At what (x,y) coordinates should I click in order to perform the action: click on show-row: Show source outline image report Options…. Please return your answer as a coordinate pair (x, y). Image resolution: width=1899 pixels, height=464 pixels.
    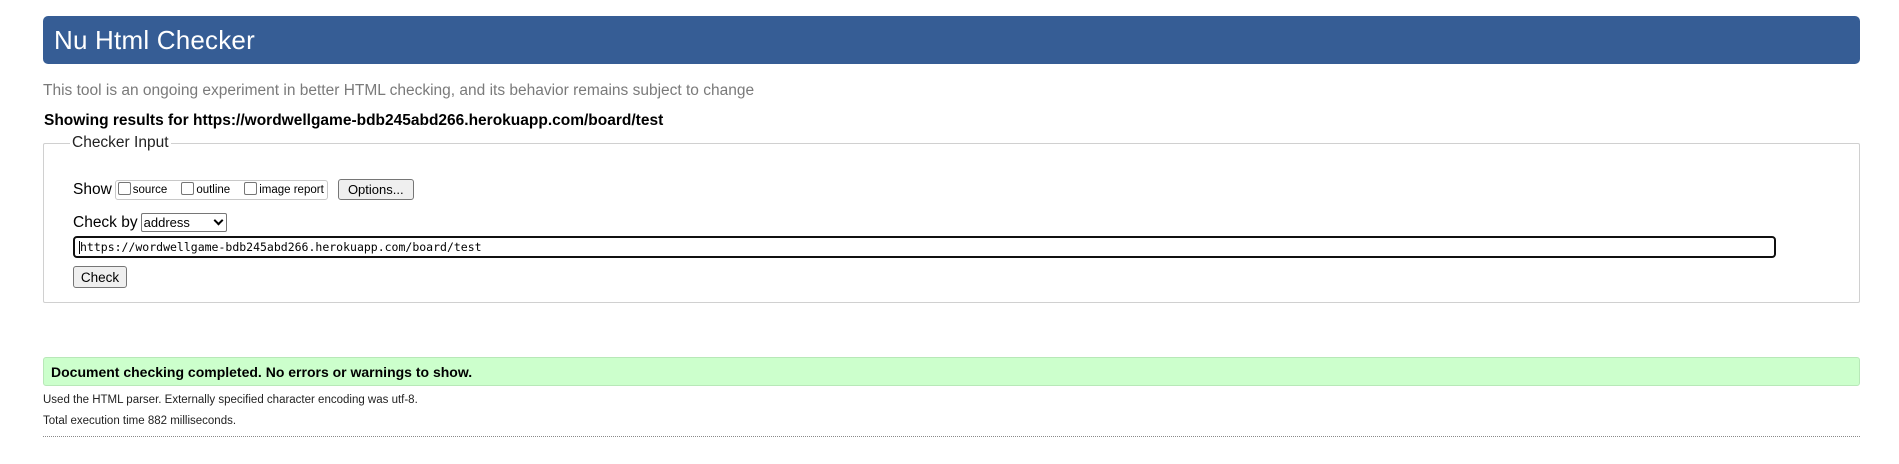
    Looking at the image, I should click on (243, 189).